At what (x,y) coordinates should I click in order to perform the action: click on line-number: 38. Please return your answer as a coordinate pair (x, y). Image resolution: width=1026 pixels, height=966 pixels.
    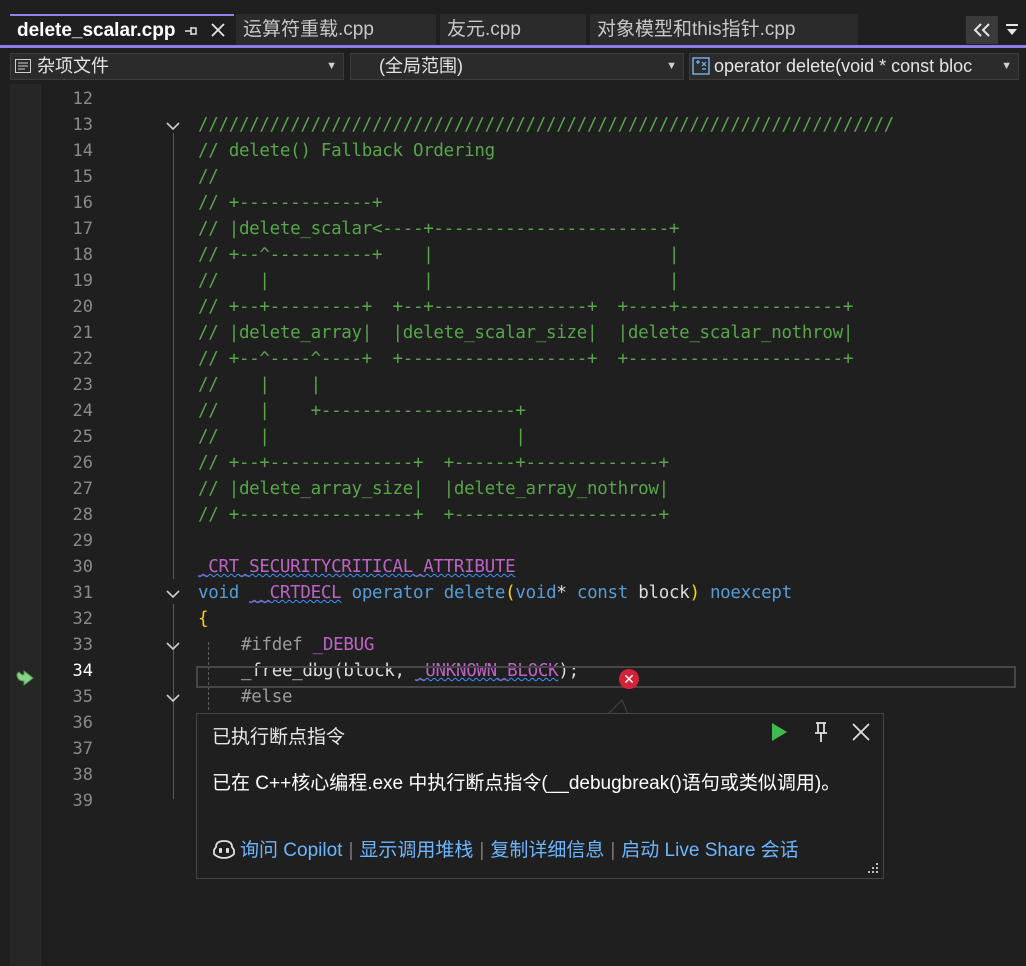
    Looking at the image, I should click on (82, 775).